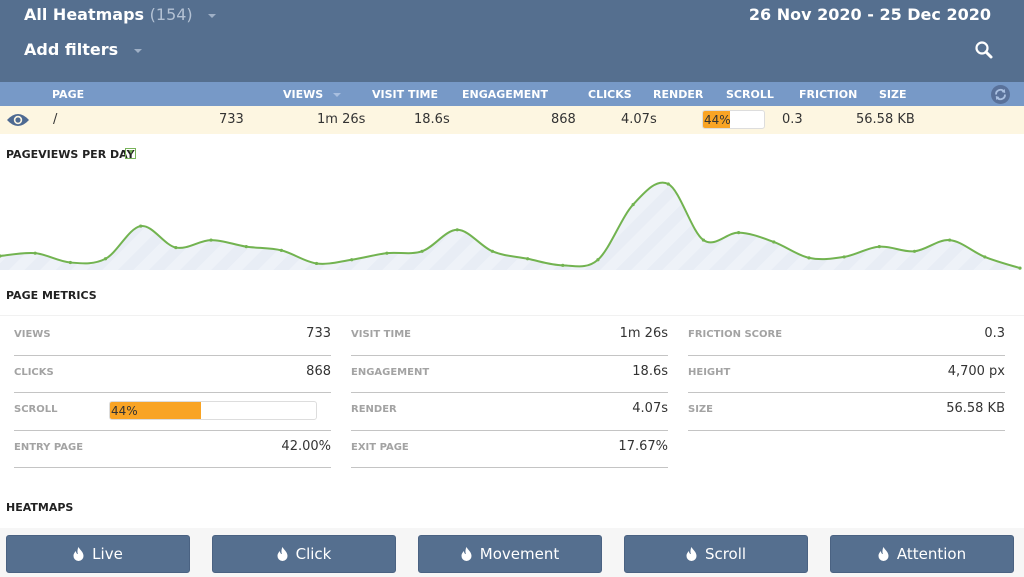 This screenshot has height=577, width=1024. Describe the element at coordinates (509, 337) in the screenshot. I see `metric-visit-time: VISIT TIME 1m 26s` at that location.